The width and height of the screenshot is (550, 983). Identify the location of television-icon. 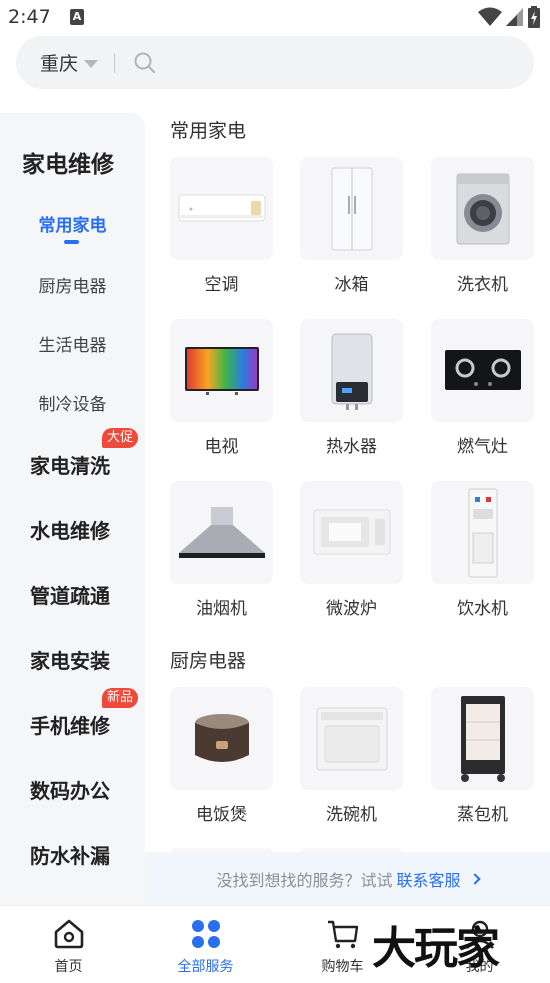
(221, 370).